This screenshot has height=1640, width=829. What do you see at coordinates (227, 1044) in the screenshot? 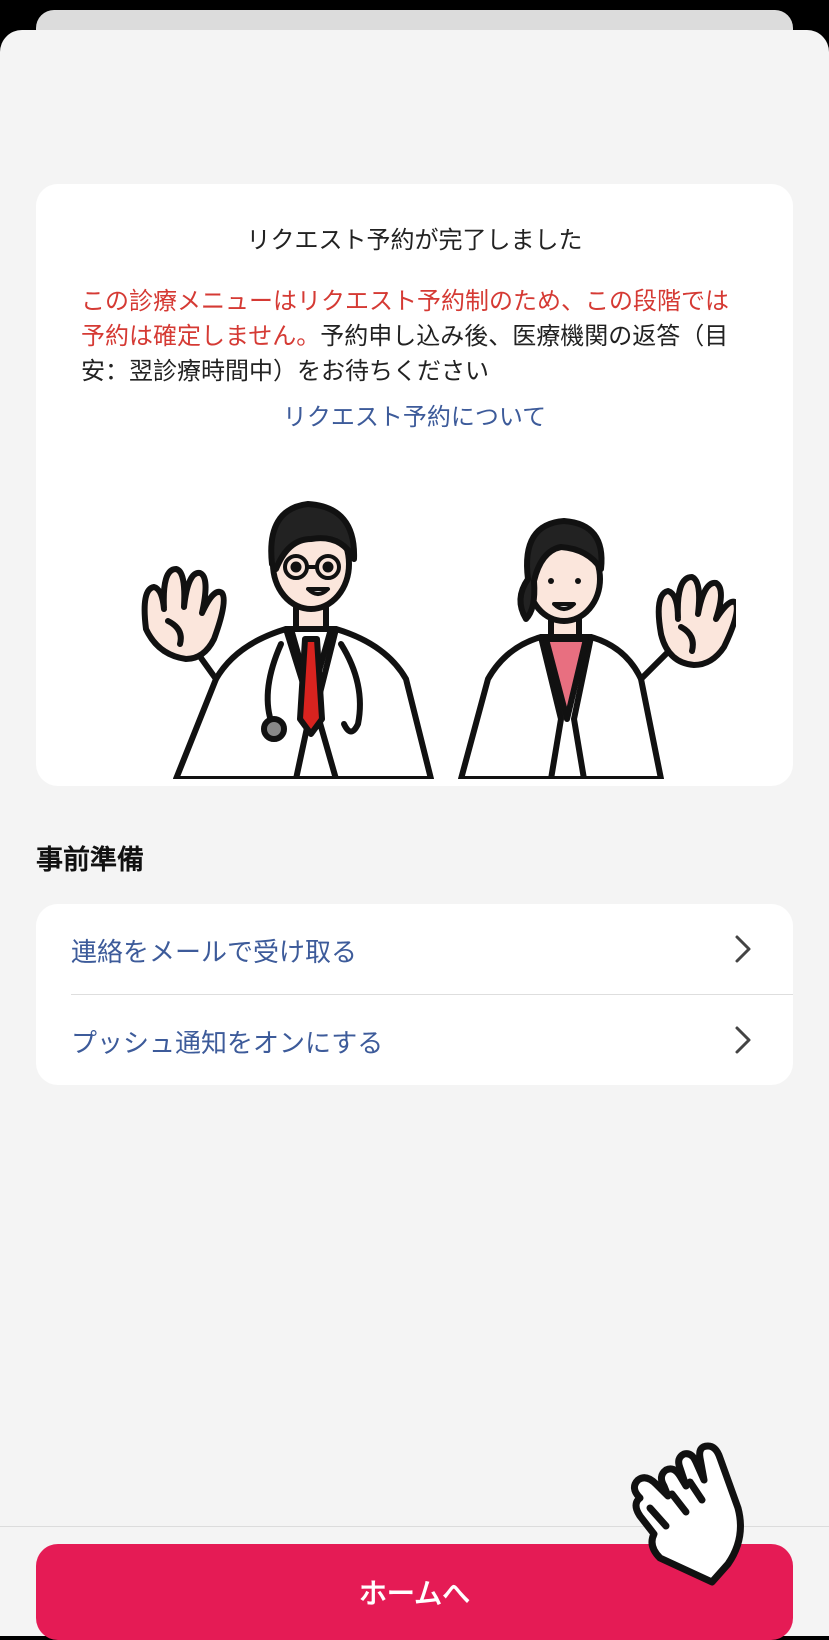
I see `push-notification-label: プッシュ通知をオンにする` at bounding box center [227, 1044].